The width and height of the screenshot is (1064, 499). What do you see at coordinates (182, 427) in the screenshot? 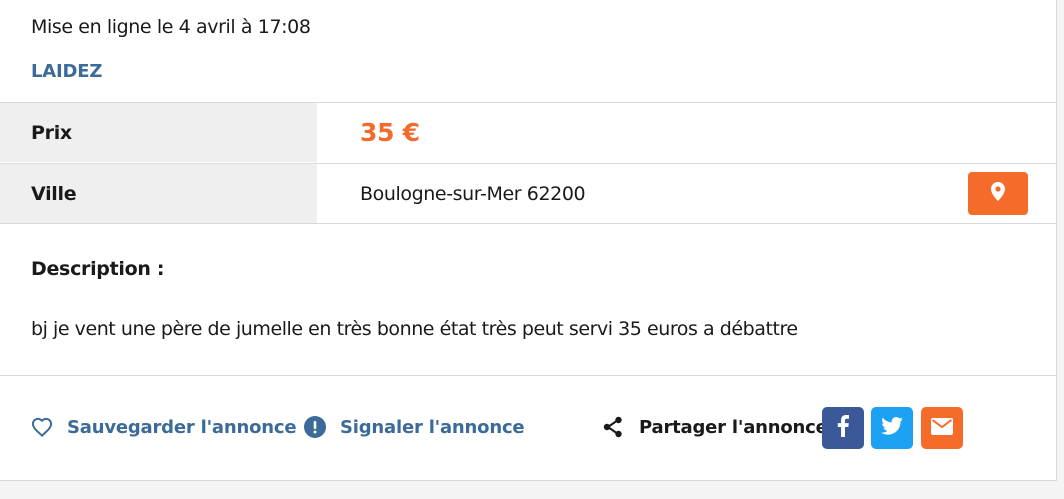
I see `save-listing-label: Sauvegarder l'annonce` at bounding box center [182, 427].